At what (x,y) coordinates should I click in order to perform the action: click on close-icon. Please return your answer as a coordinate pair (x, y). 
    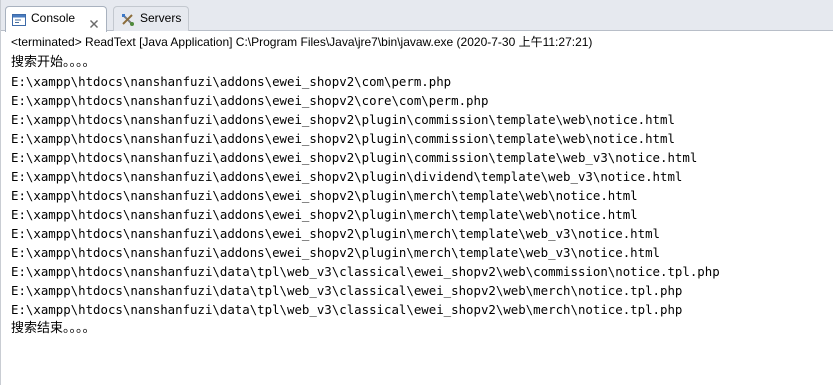
    Looking at the image, I should click on (94, 21).